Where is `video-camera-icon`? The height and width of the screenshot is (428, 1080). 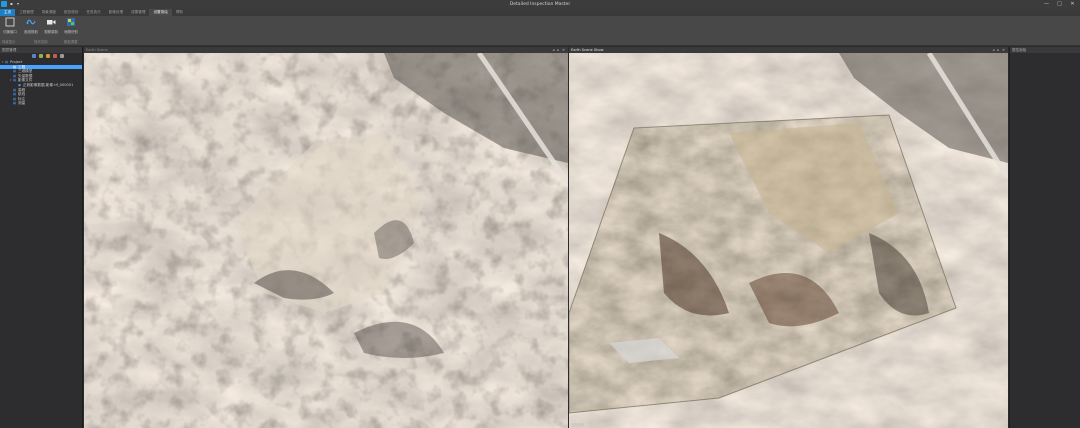 video-camera-icon is located at coordinates (51, 22).